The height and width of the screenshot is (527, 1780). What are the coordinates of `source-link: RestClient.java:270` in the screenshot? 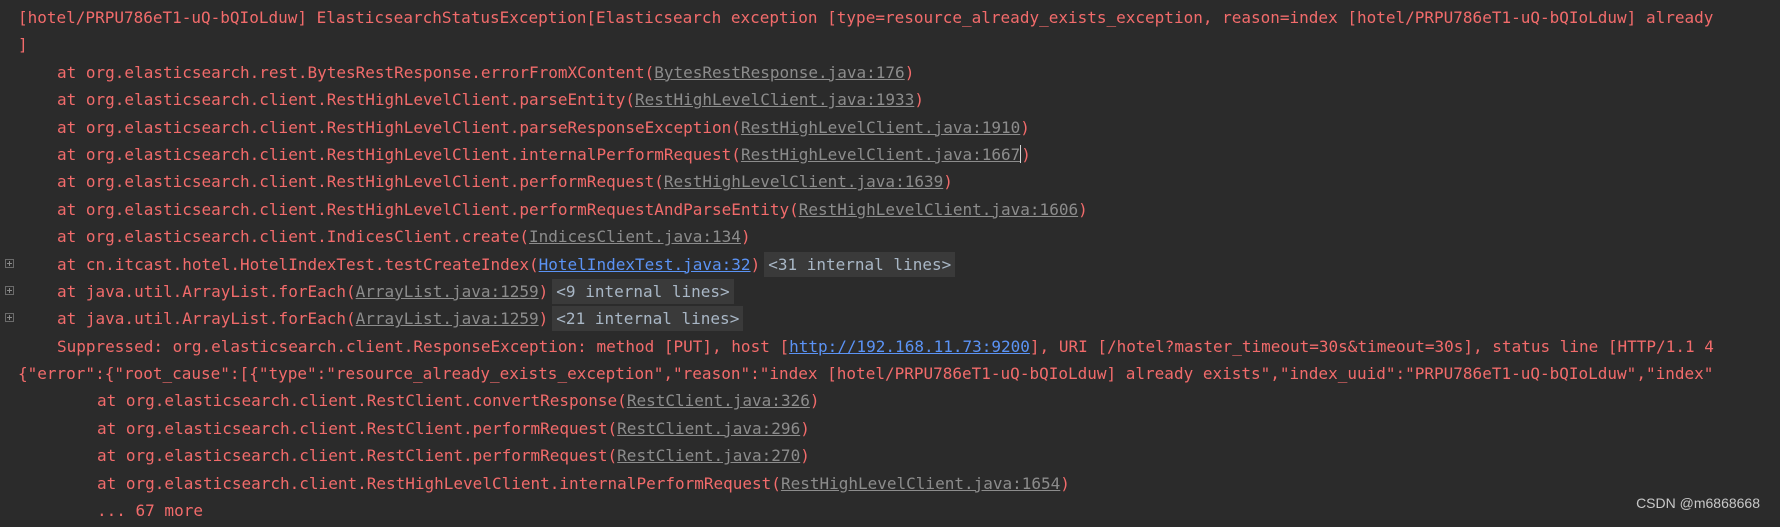 It's located at (708, 455).